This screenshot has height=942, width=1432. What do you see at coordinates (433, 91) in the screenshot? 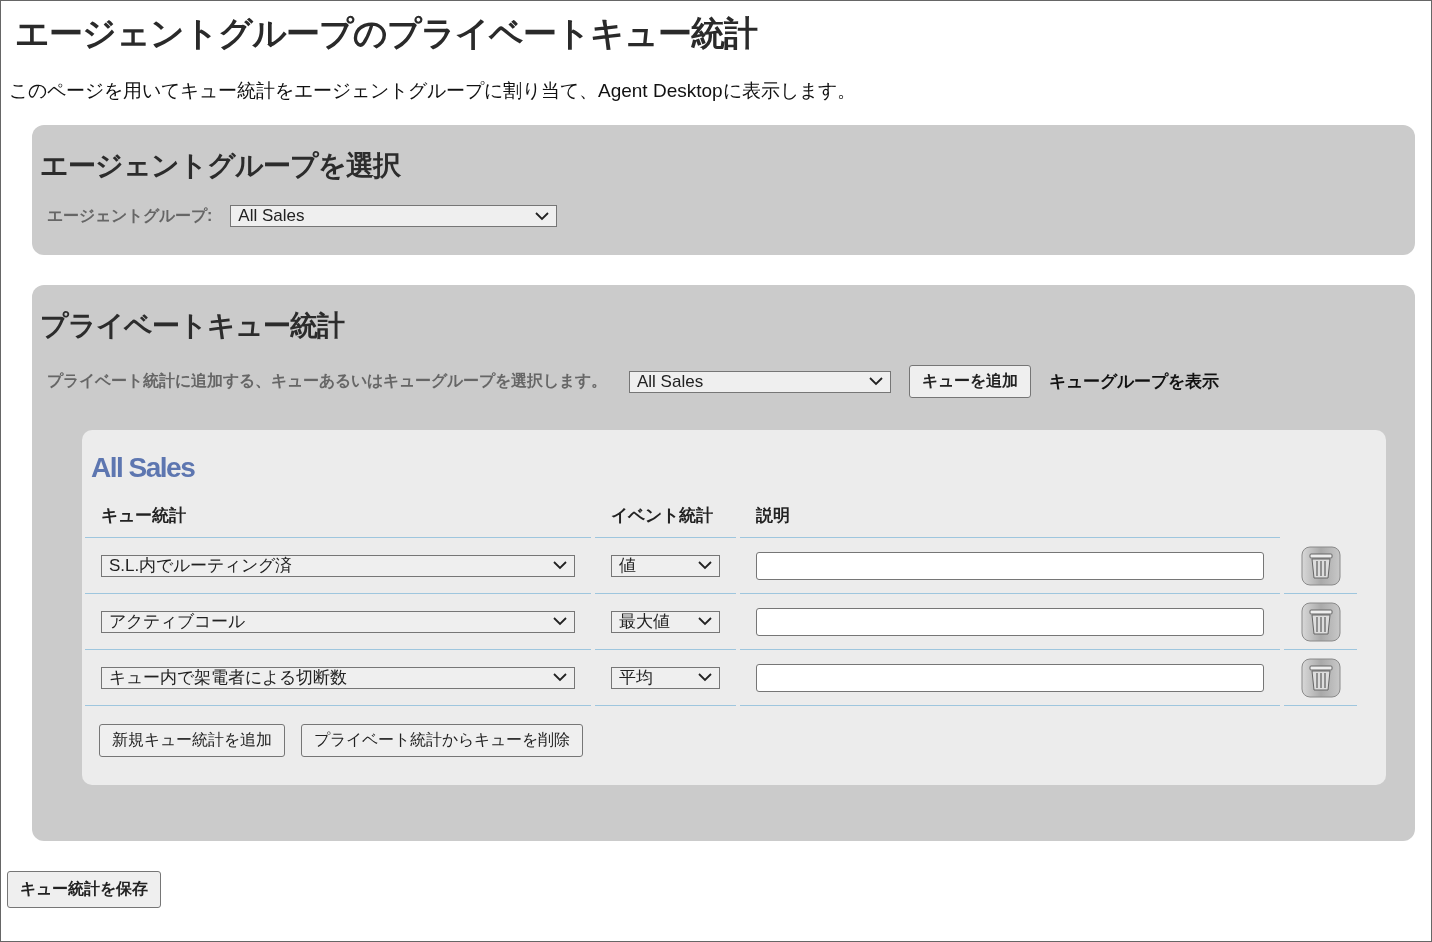
I see `page-description: このページを用いてキュー統計をエージェントグループに割り当て、Agent Desktopに表示します。` at bounding box center [433, 91].